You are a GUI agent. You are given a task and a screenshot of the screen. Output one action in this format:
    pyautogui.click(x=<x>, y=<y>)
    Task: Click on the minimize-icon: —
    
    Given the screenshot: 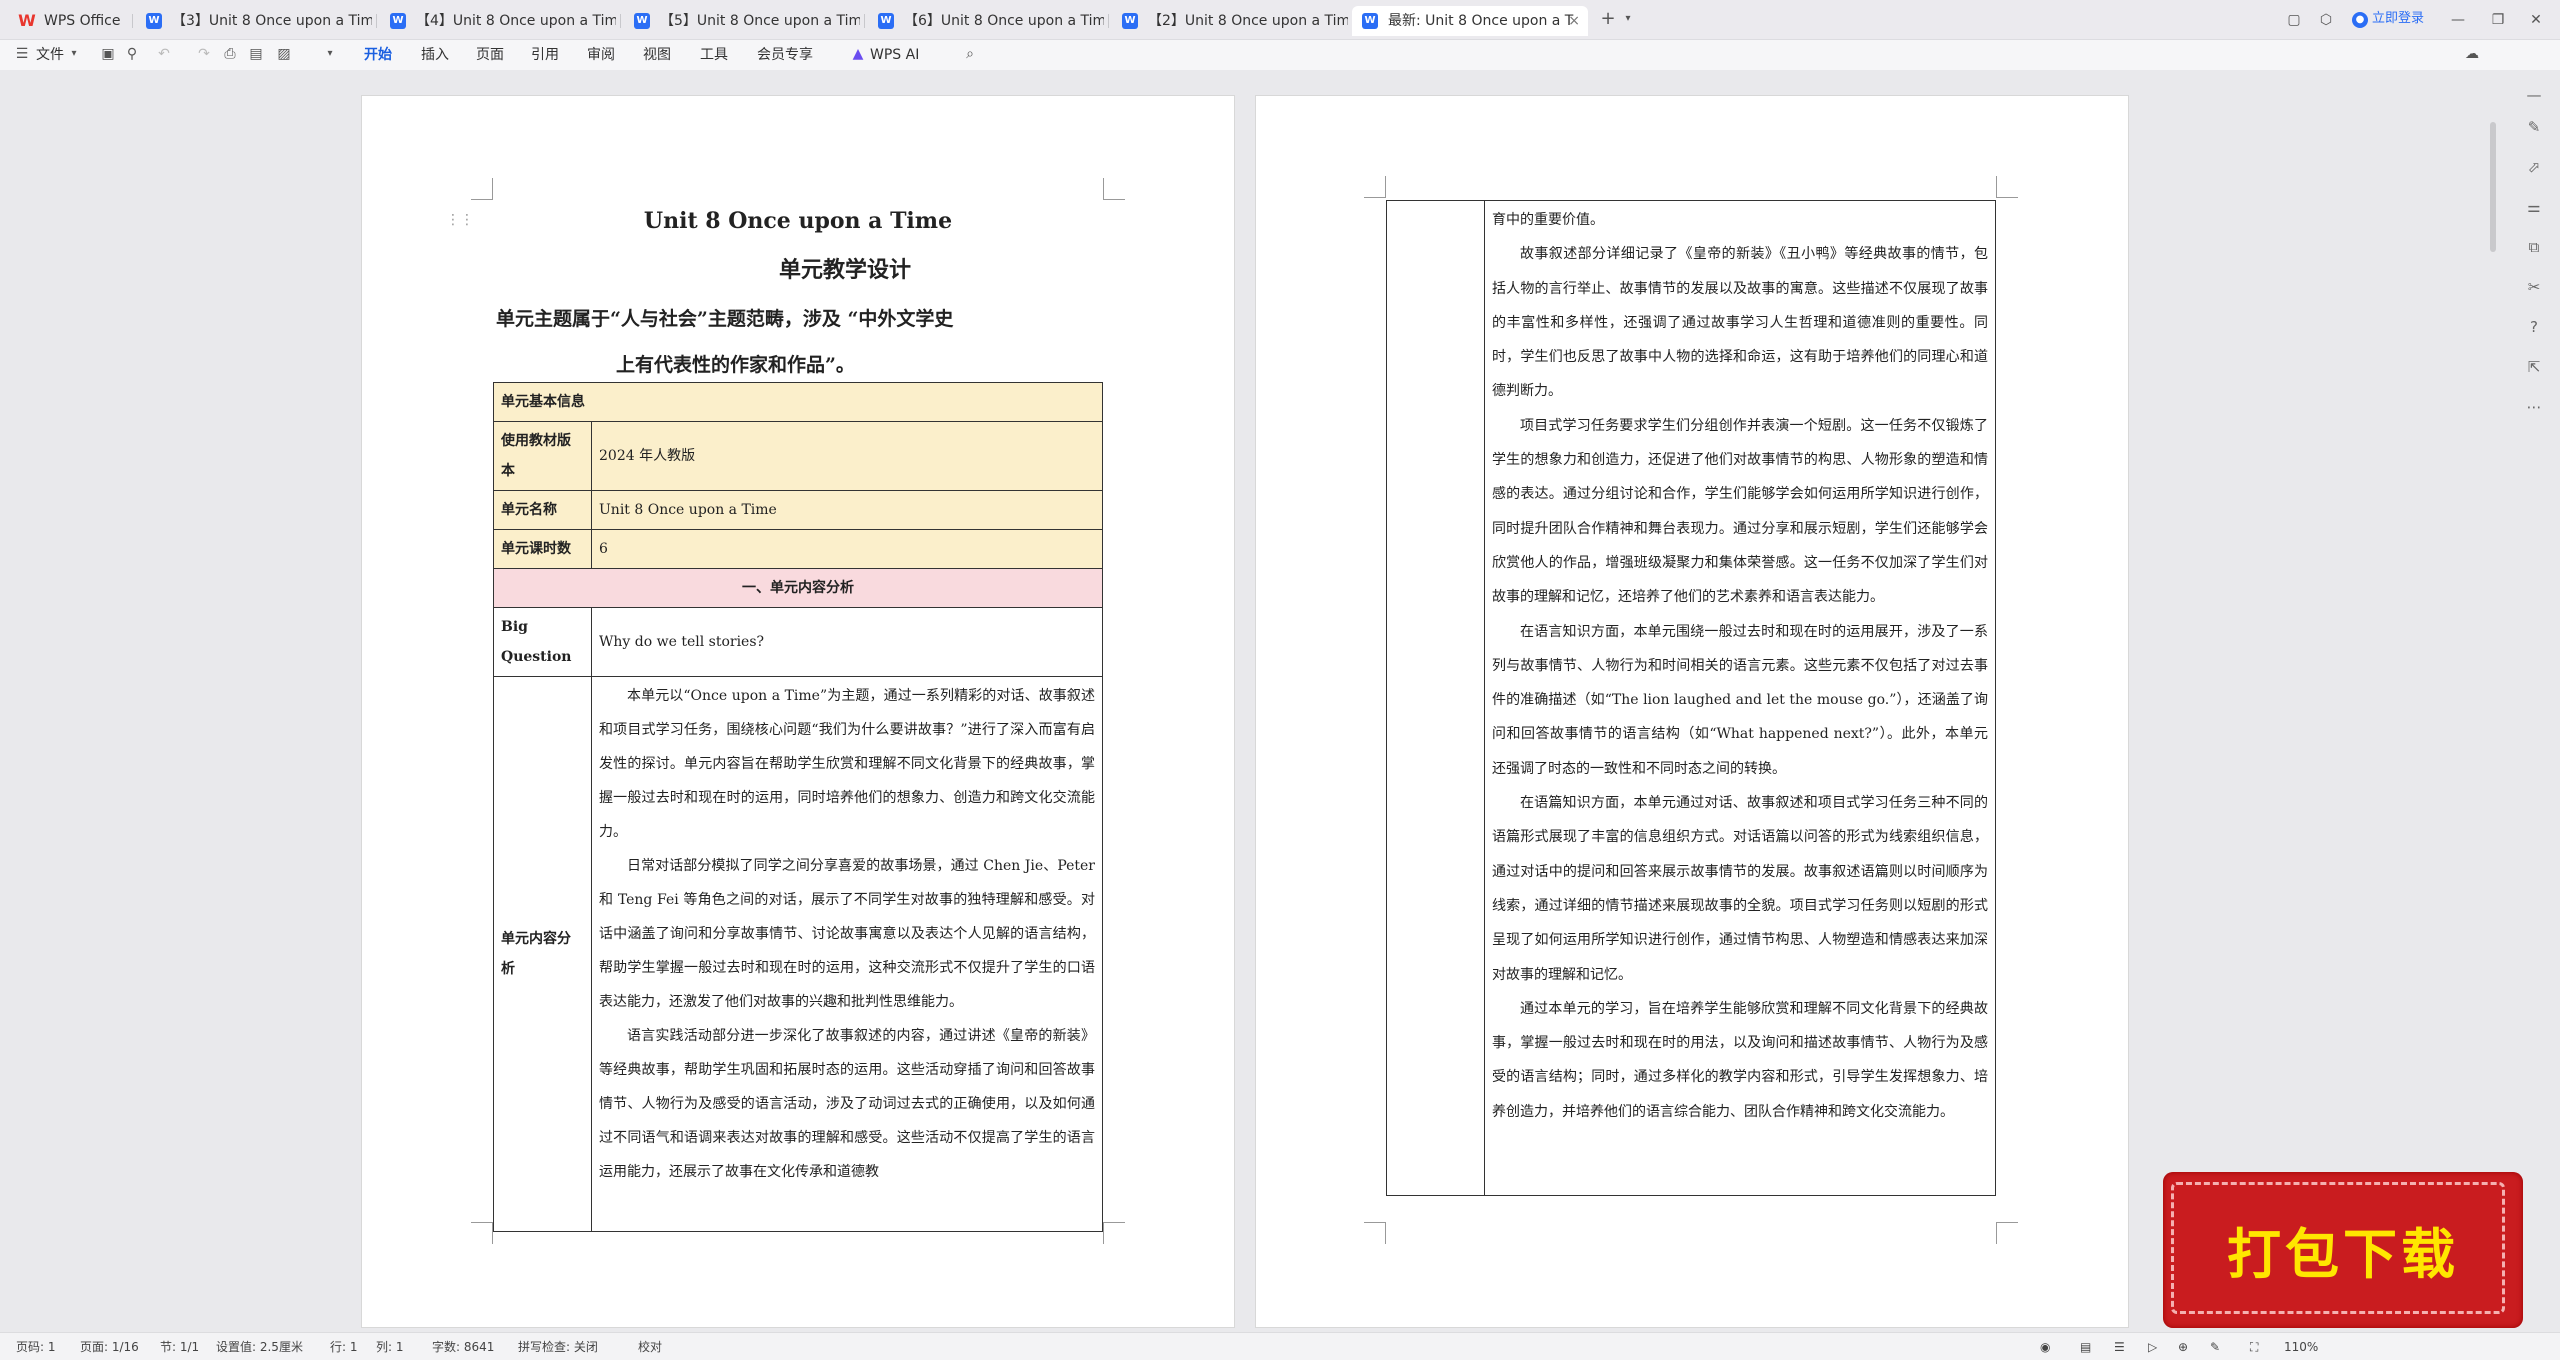 What is the action you would take?
    pyautogui.click(x=2458, y=20)
    